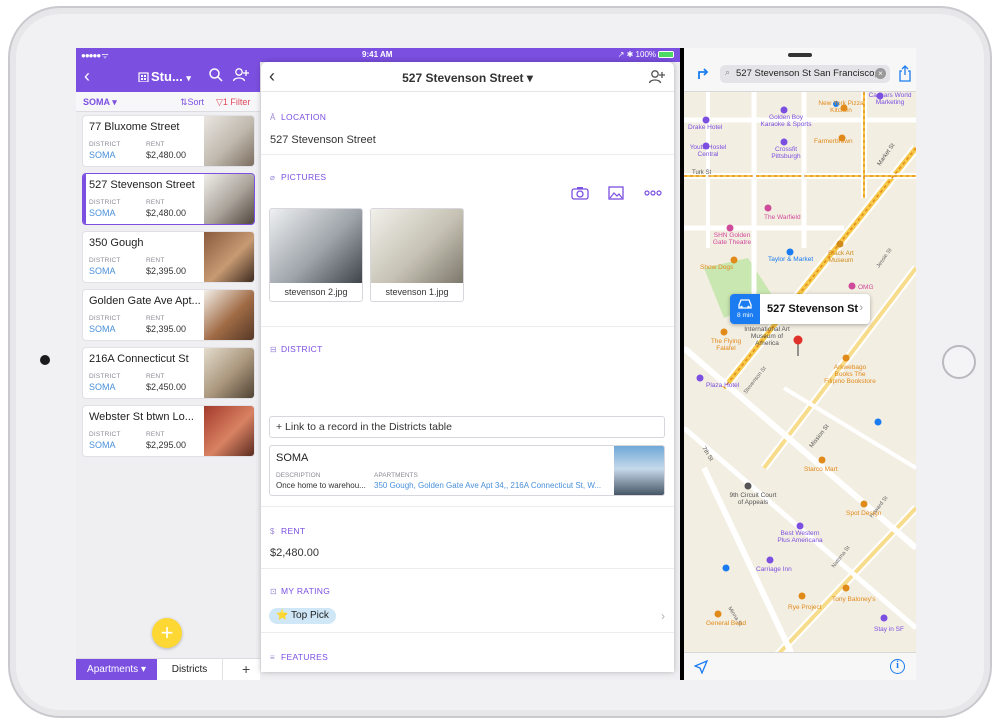  I want to click on directions-icon, so click(703, 73).